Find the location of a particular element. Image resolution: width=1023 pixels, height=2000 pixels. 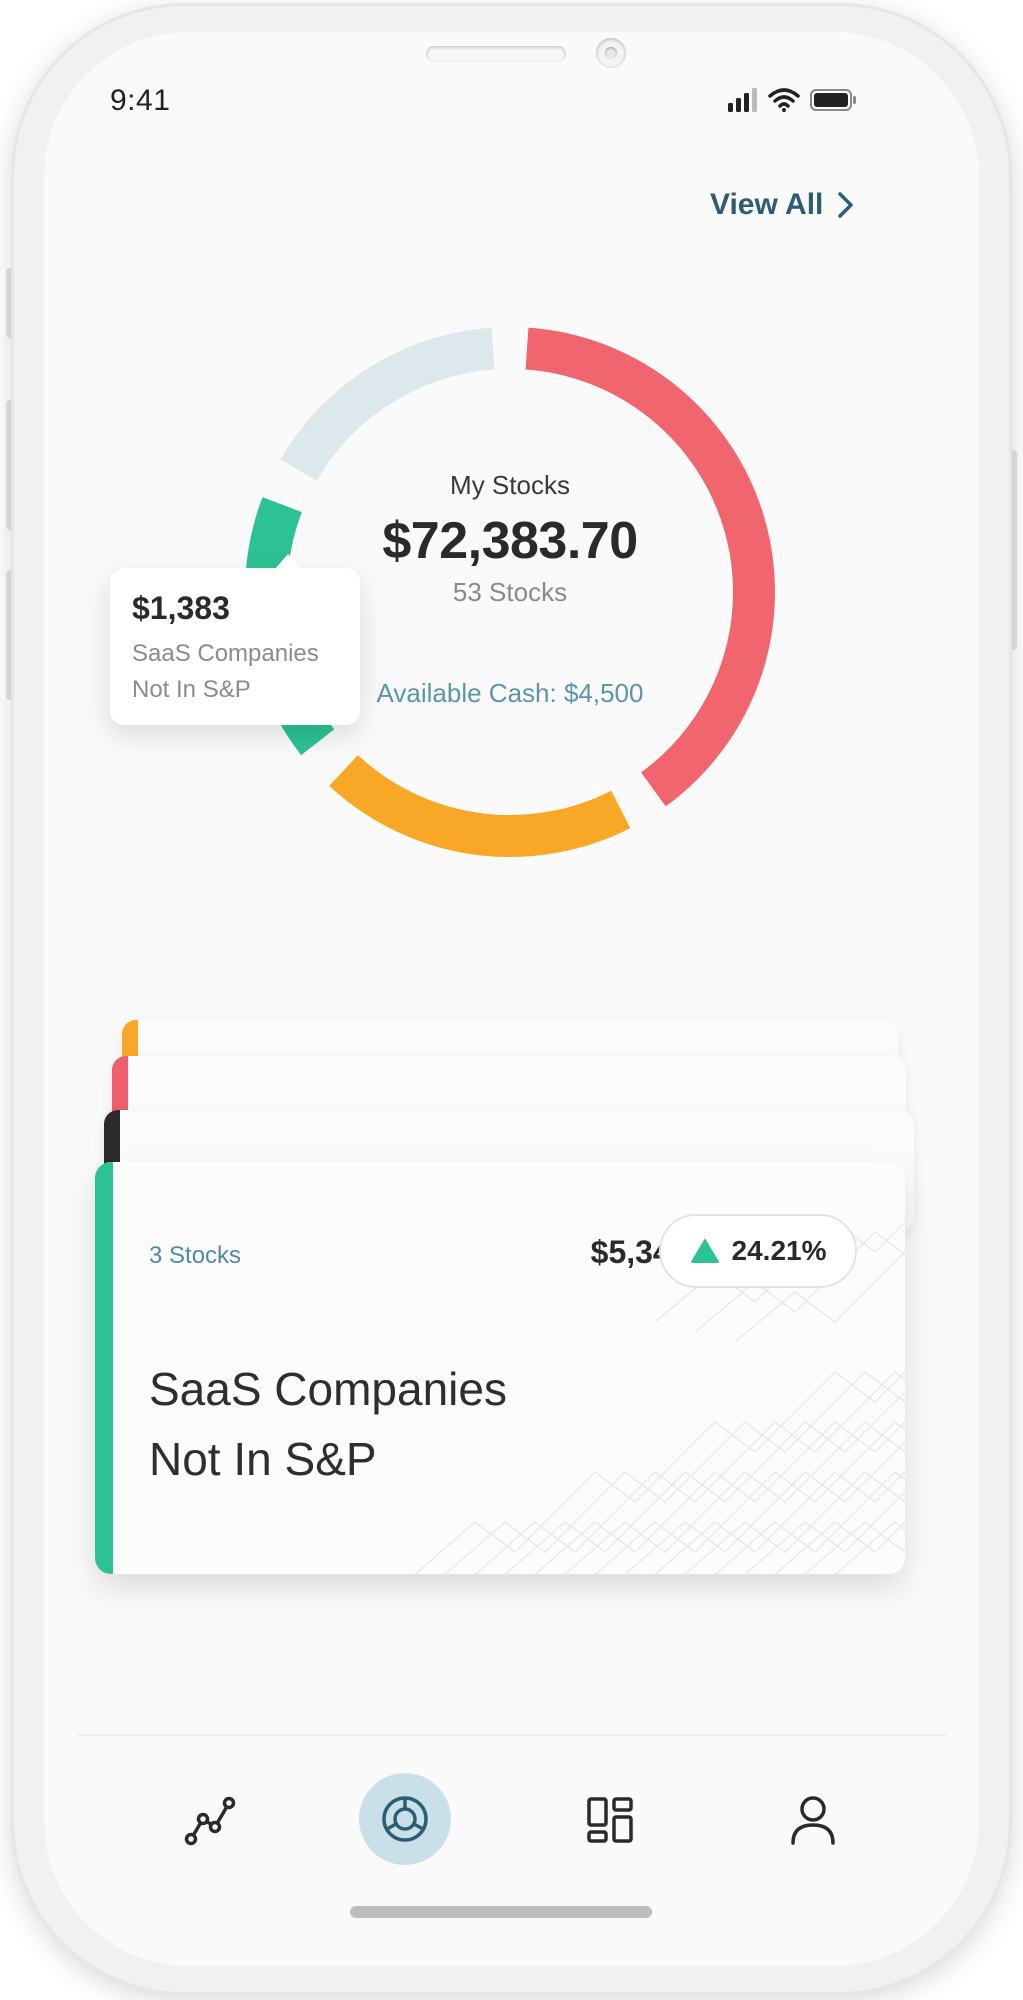

tooltip-value: $1,383 is located at coordinates (181, 608).